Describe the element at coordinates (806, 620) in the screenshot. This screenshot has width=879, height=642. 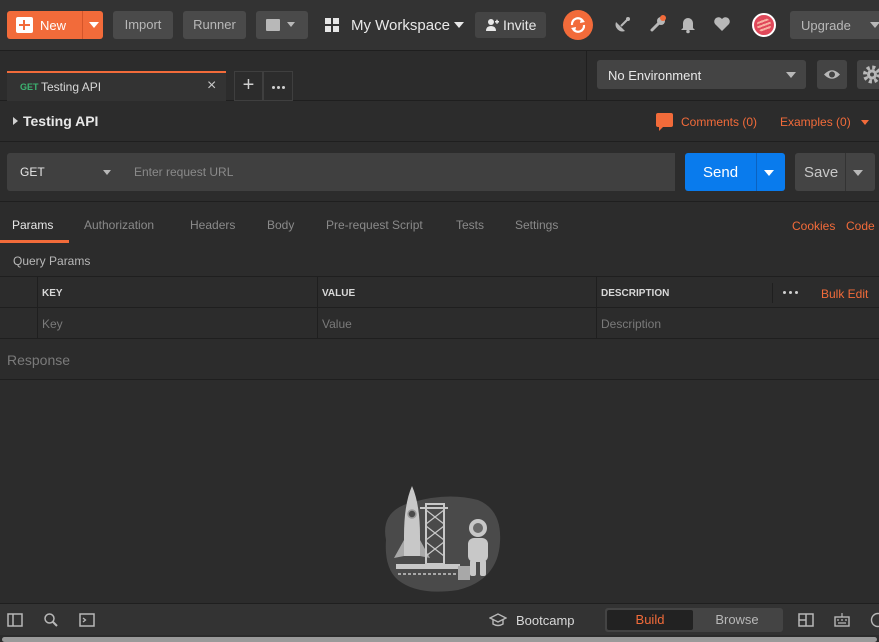
I see `two-pane-icon` at that location.